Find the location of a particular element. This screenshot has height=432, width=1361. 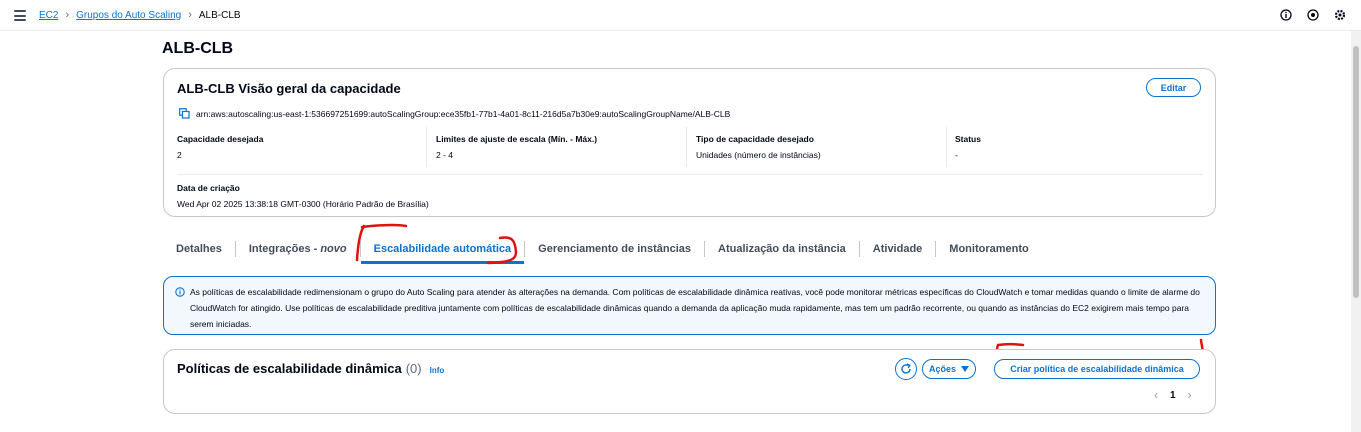

page-number: 1 is located at coordinates (1173, 395).